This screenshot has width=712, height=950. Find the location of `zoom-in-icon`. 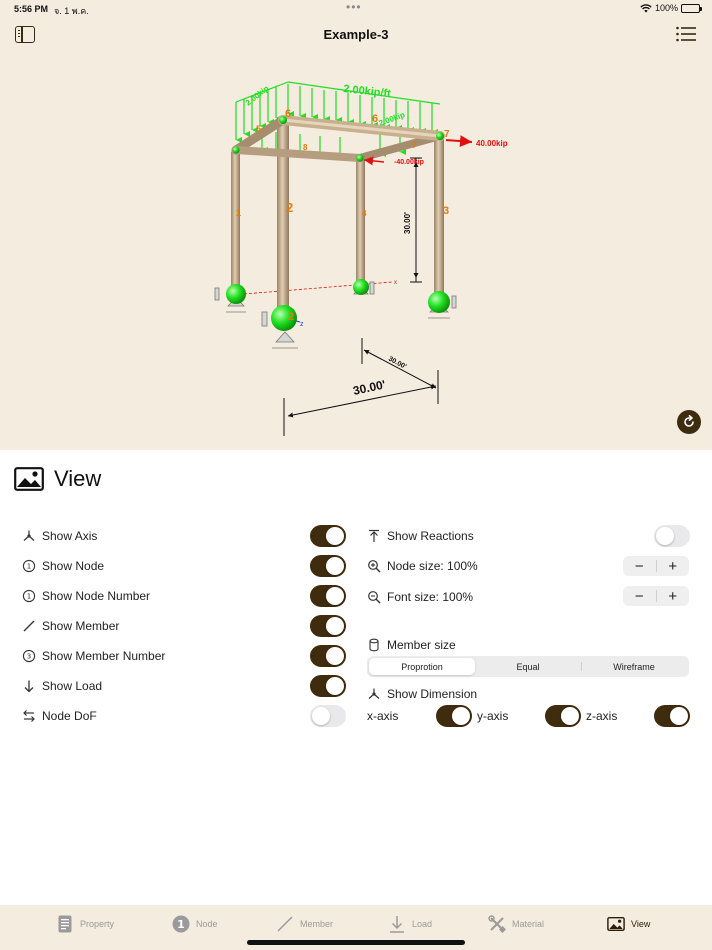

zoom-in-icon is located at coordinates (374, 566).